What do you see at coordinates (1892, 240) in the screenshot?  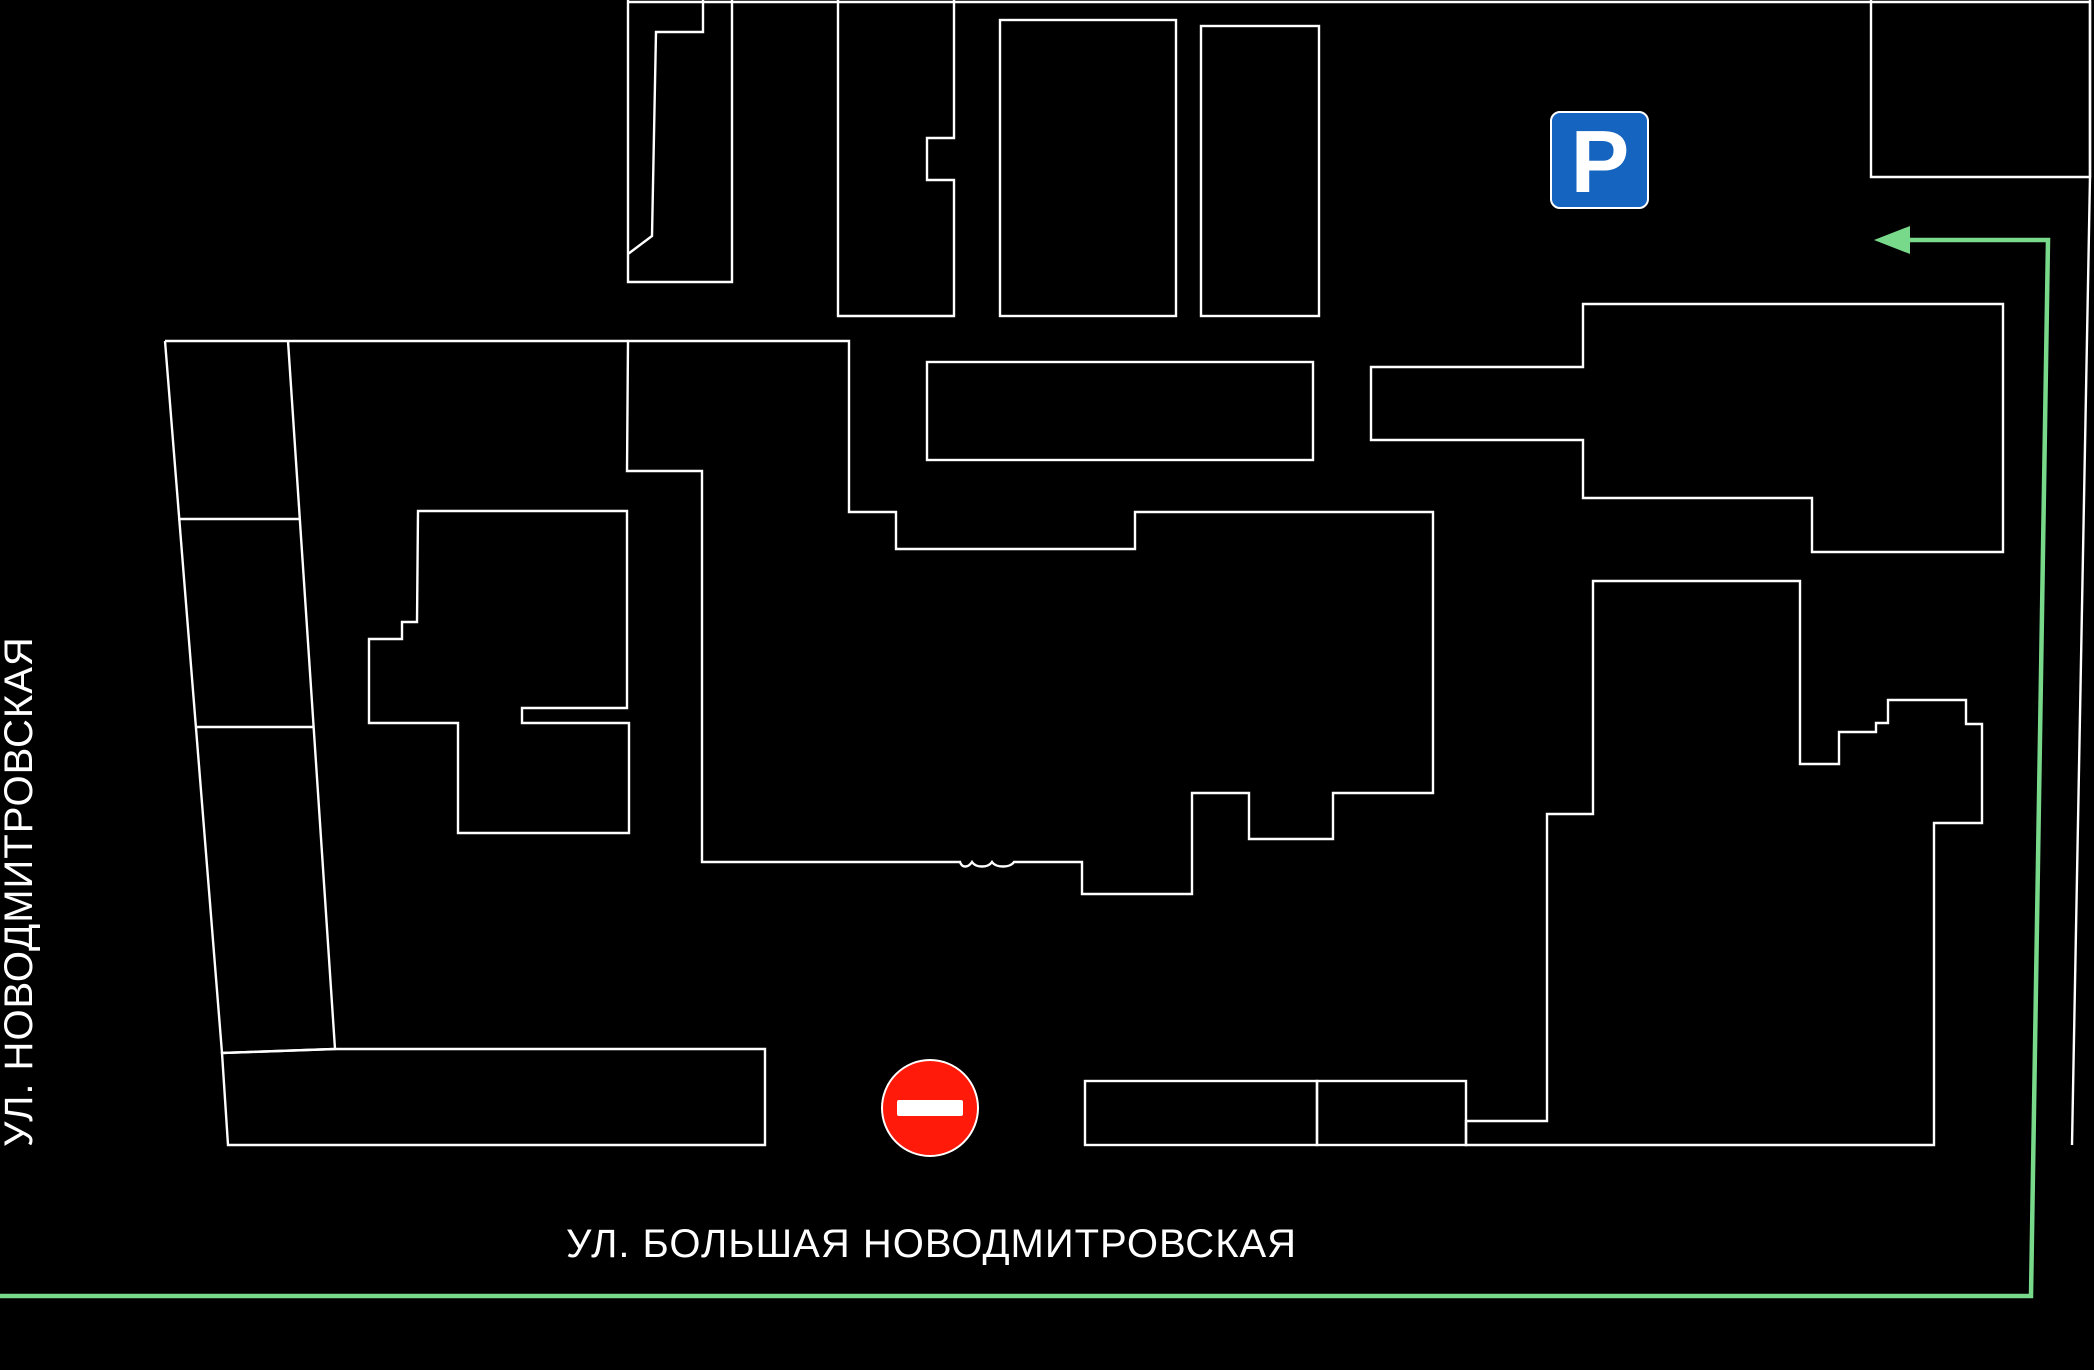 I see `route-arrow-icon` at bounding box center [1892, 240].